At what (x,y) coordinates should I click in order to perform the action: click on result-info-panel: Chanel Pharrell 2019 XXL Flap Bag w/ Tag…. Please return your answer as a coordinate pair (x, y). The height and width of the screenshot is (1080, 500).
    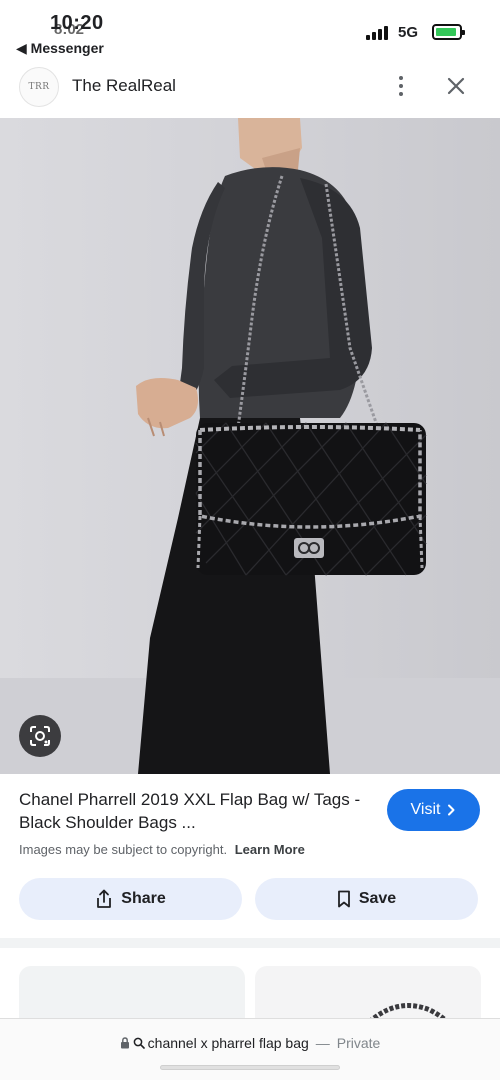
    Looking at the image, I should click on (250, 854).